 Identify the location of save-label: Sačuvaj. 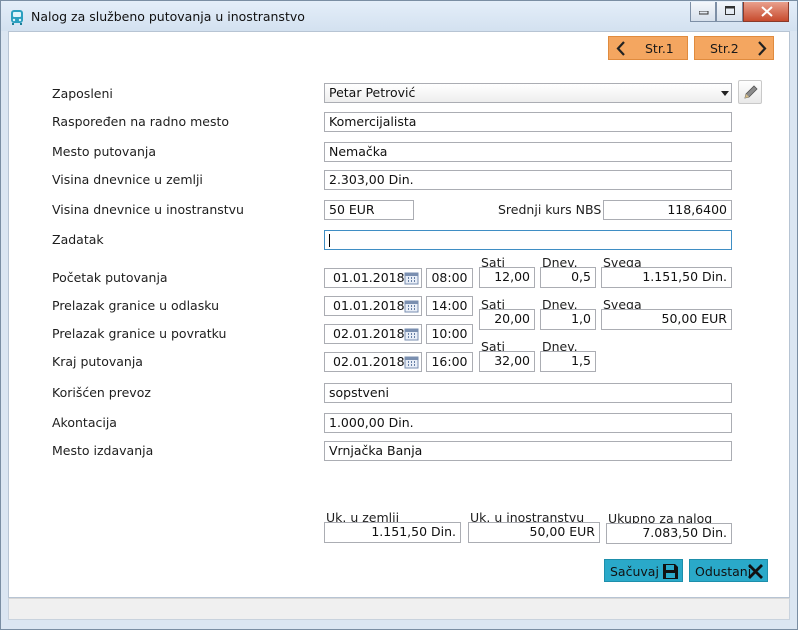
(634, 571).